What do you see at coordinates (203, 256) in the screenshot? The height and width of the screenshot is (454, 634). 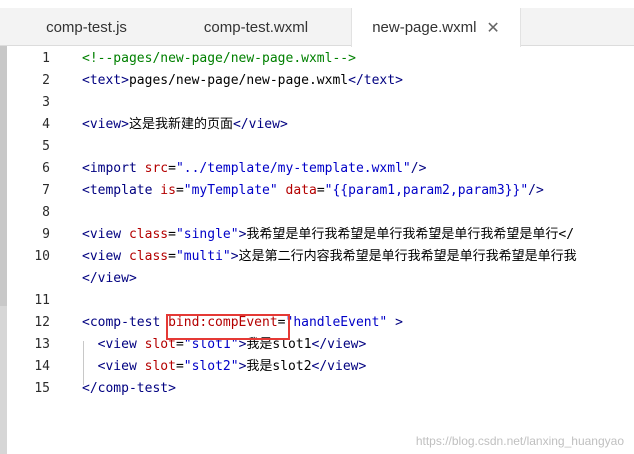 I see `code-token: "multi"` at bounding box center [203, 256].